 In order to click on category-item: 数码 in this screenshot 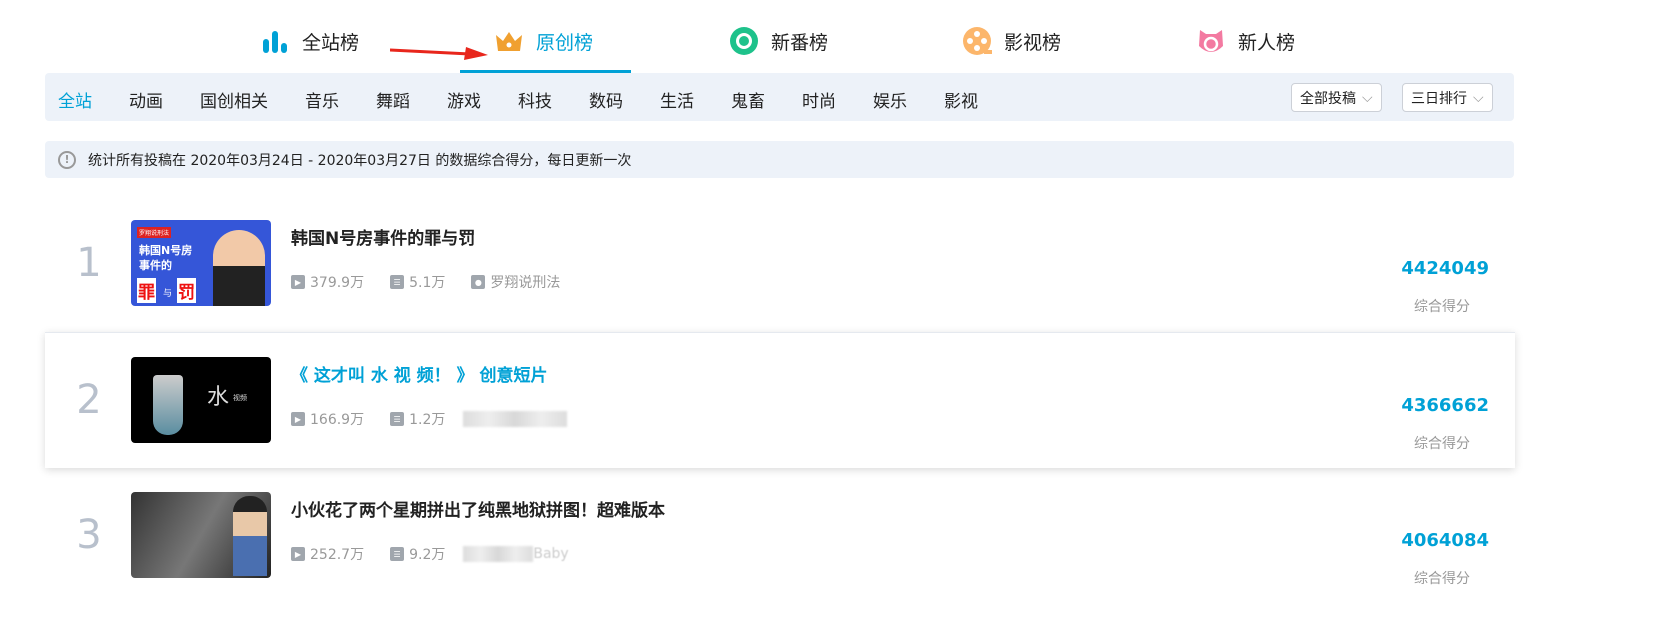, I will do `click(606, 99)`.